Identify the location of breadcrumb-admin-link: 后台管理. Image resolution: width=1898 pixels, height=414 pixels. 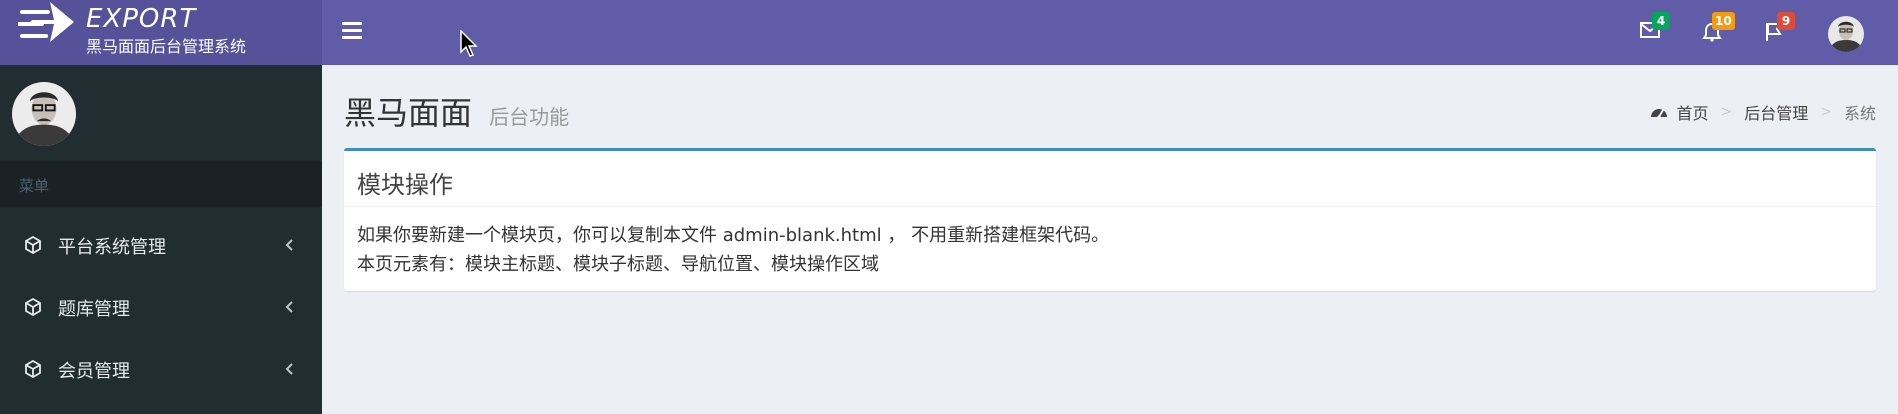
(1776, 112).